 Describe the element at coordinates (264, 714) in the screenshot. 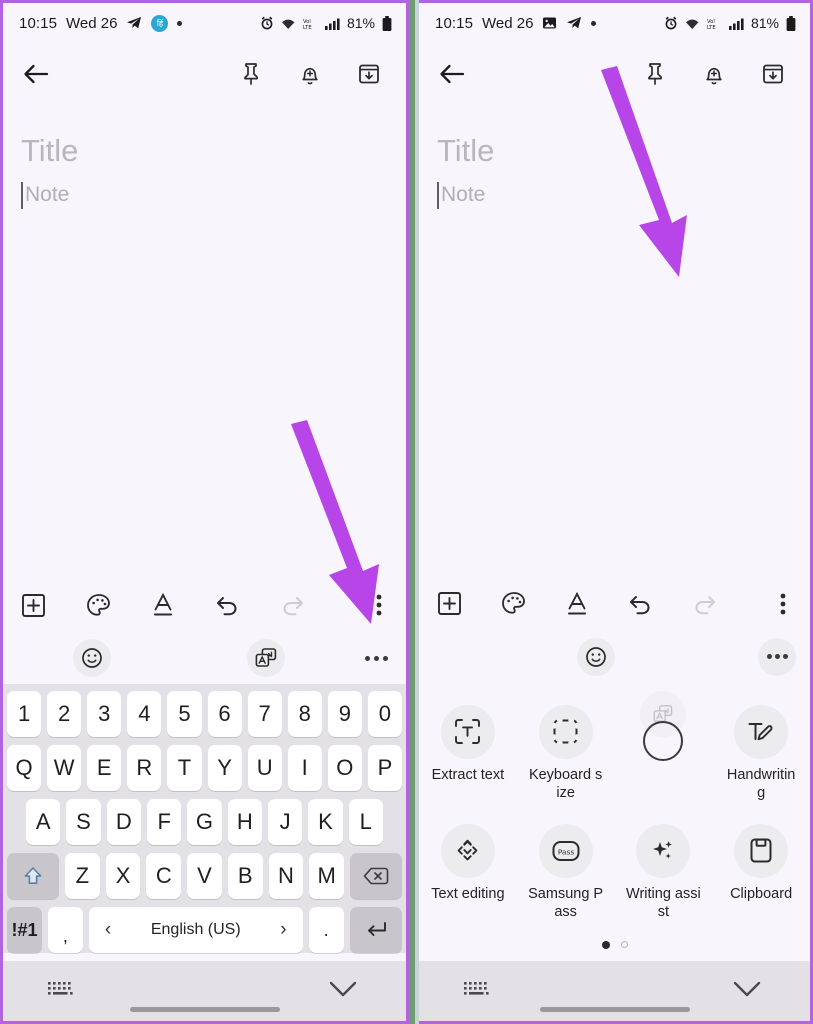

I see `key: 7` at that location.